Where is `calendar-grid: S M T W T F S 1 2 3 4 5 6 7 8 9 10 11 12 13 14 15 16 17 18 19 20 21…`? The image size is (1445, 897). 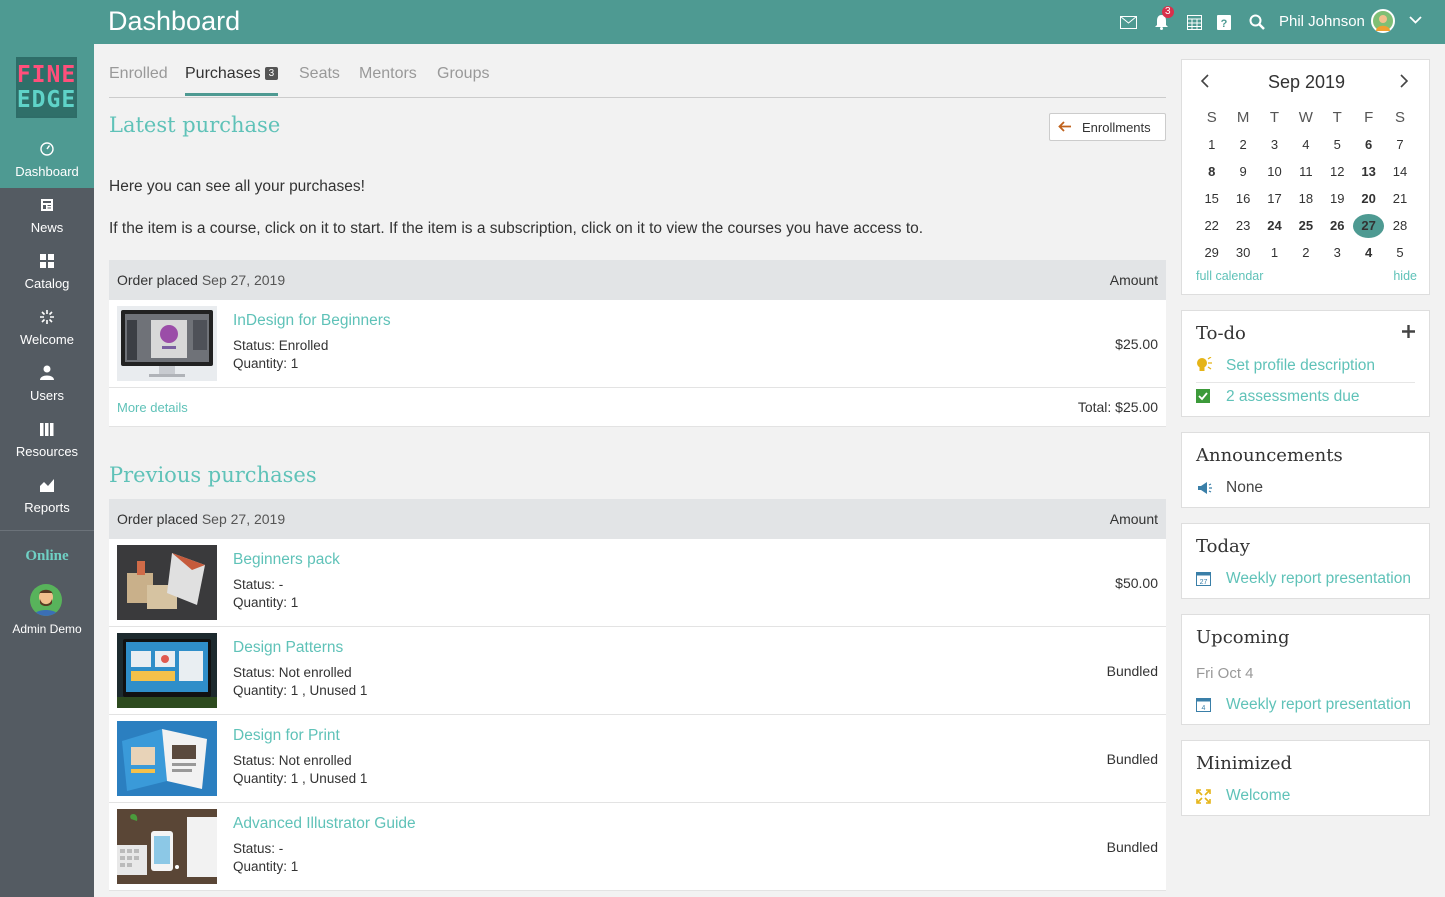
calendar-grid: S M T W T F S 1 2 3 4 5 6 7 8 9 10 11 12 13 14 15 16 17 18 19 20 21… is located at coordinates (1306, 185).